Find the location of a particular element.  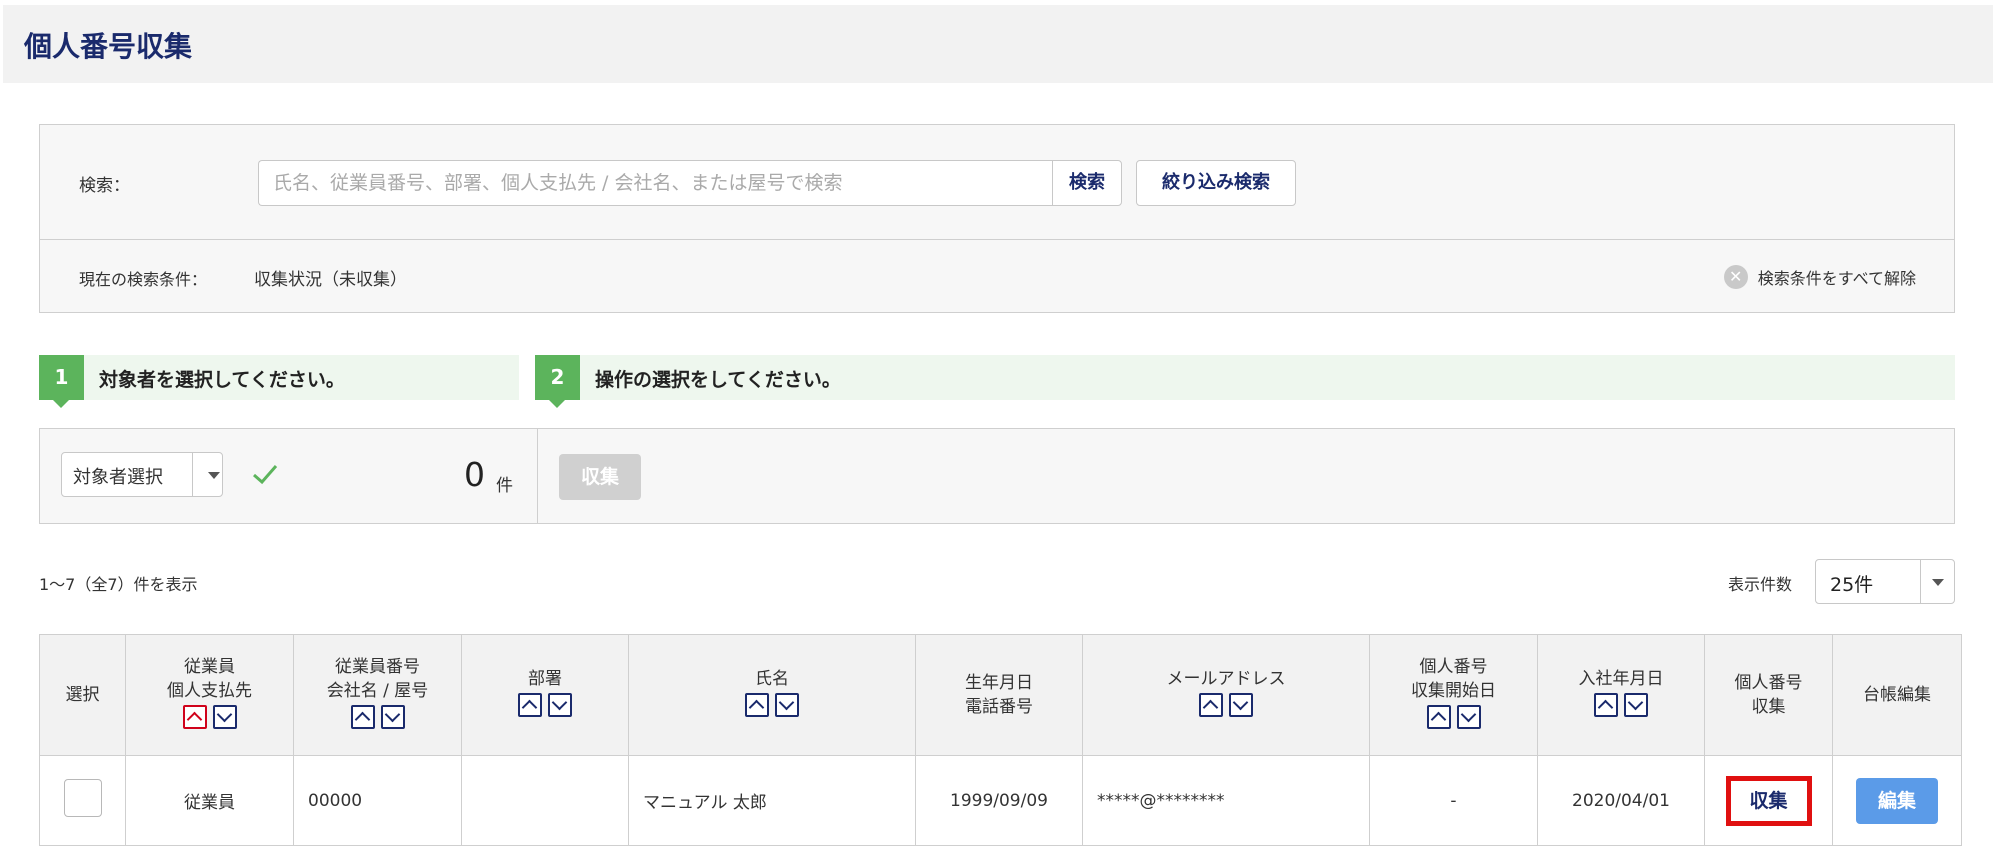

column-header-type: 従業員 個人支払先 is located at coordinates (209, 695).